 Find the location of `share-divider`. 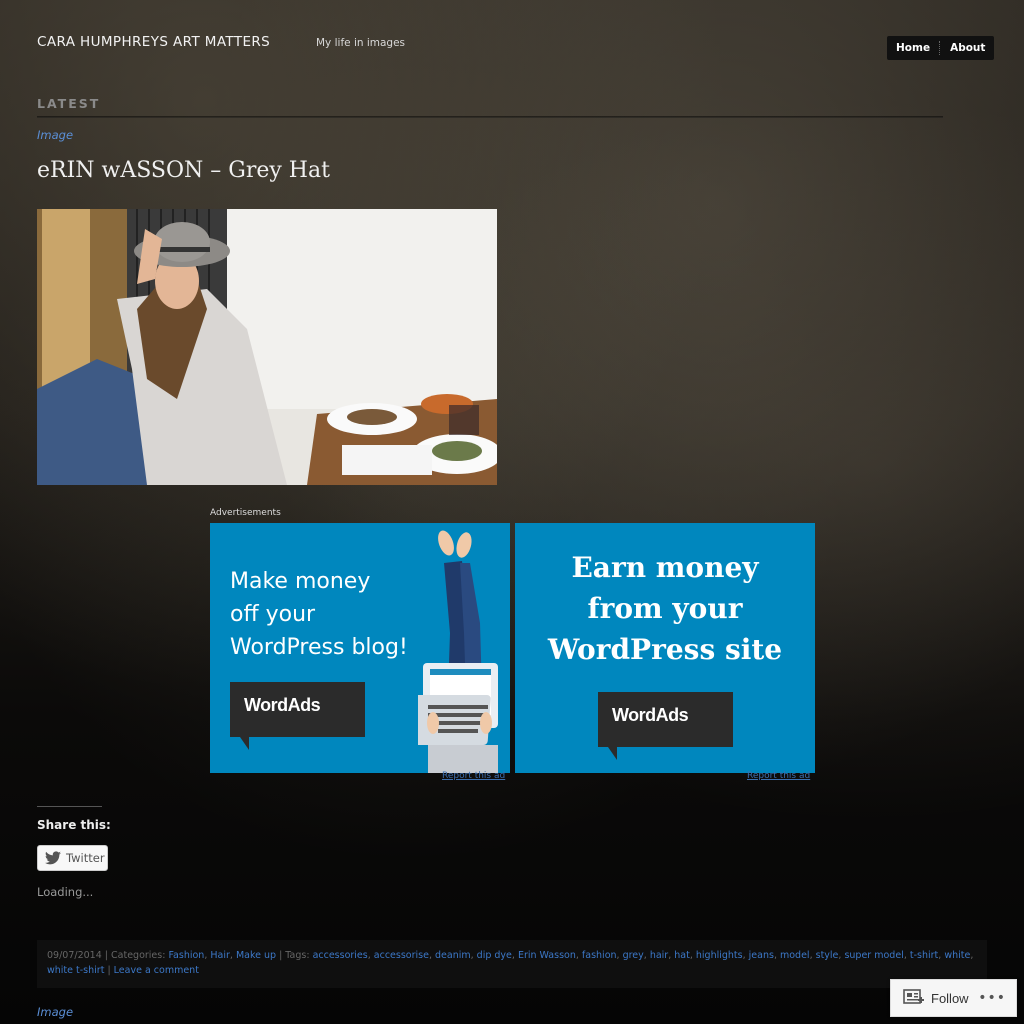

share-divider is located at coordinates (69, 806).